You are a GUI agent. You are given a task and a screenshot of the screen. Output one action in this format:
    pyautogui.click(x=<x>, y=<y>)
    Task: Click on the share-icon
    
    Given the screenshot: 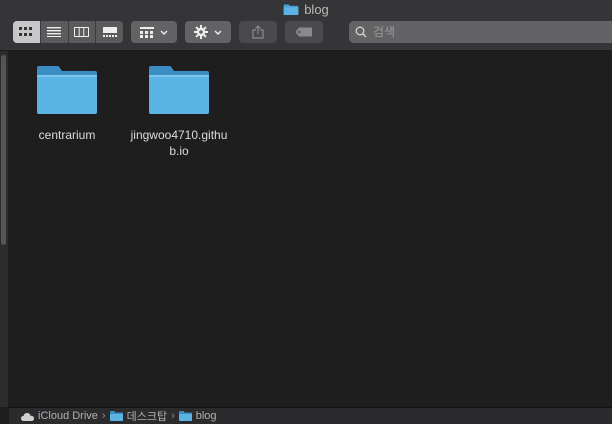 What is the action you would take?
    pyautogui.click(x=258, y=32)
    